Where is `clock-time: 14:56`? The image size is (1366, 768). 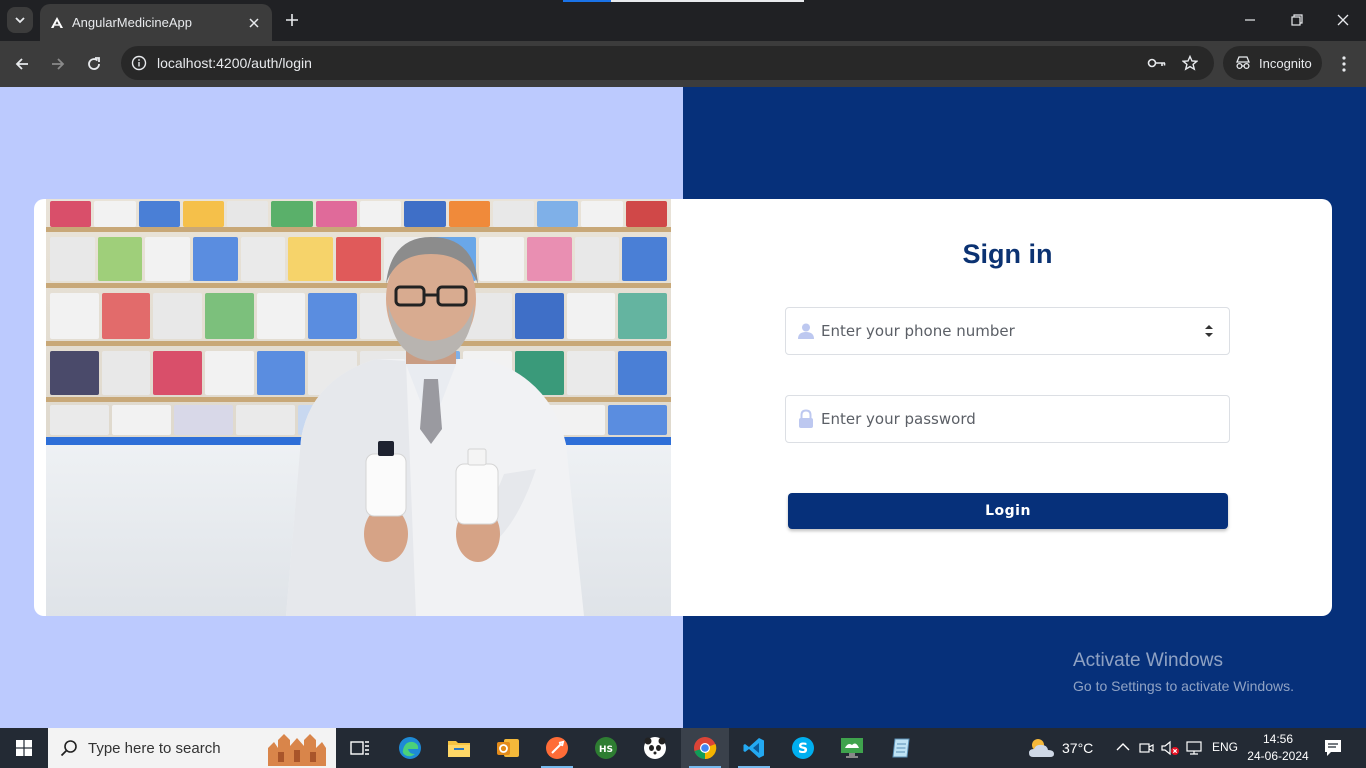
clock-time: 14:56 is located at coordinates (1278, 739).